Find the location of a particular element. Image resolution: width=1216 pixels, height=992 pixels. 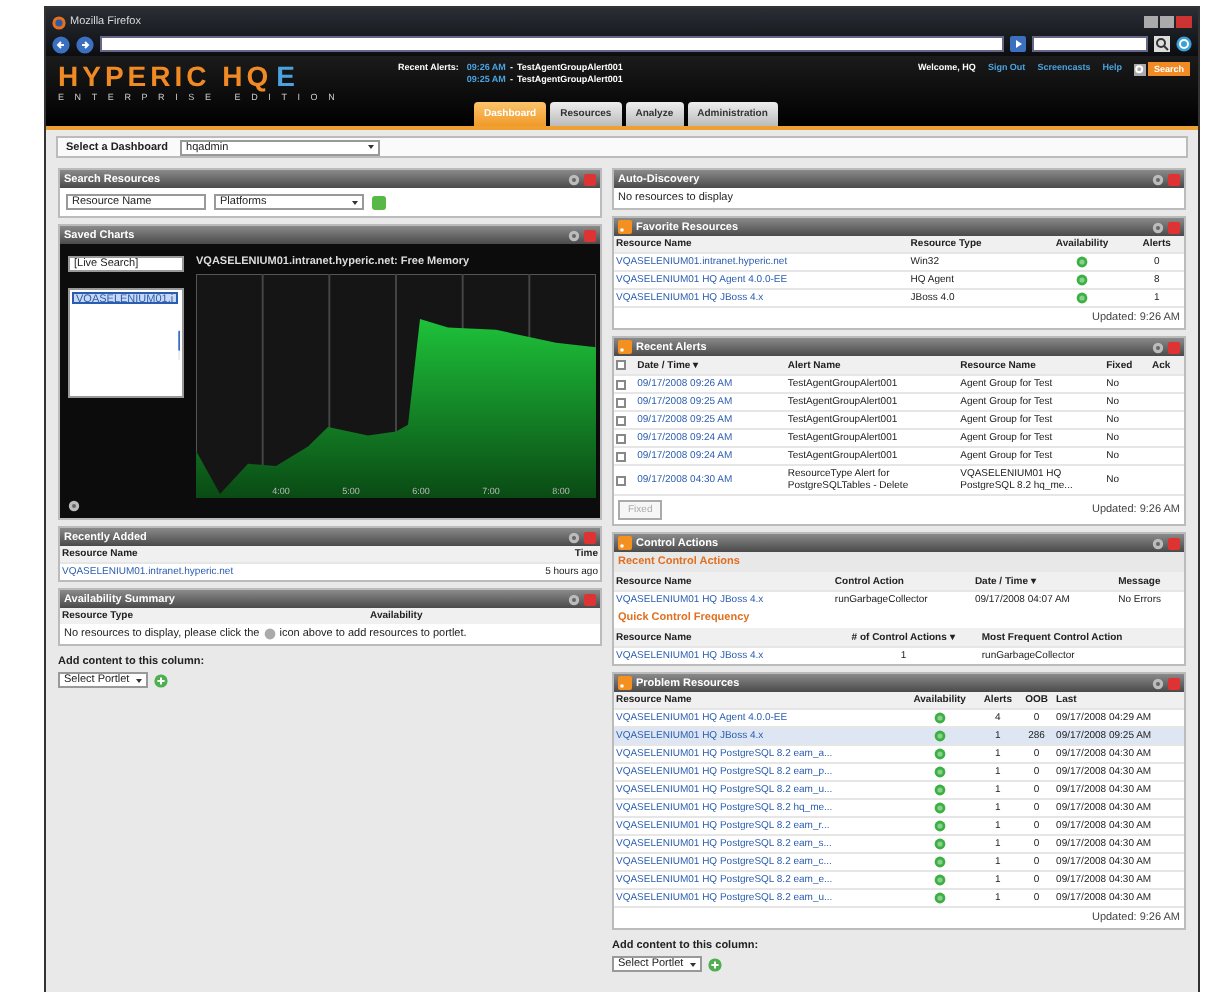

address-field is located at coordinates (552, 44).